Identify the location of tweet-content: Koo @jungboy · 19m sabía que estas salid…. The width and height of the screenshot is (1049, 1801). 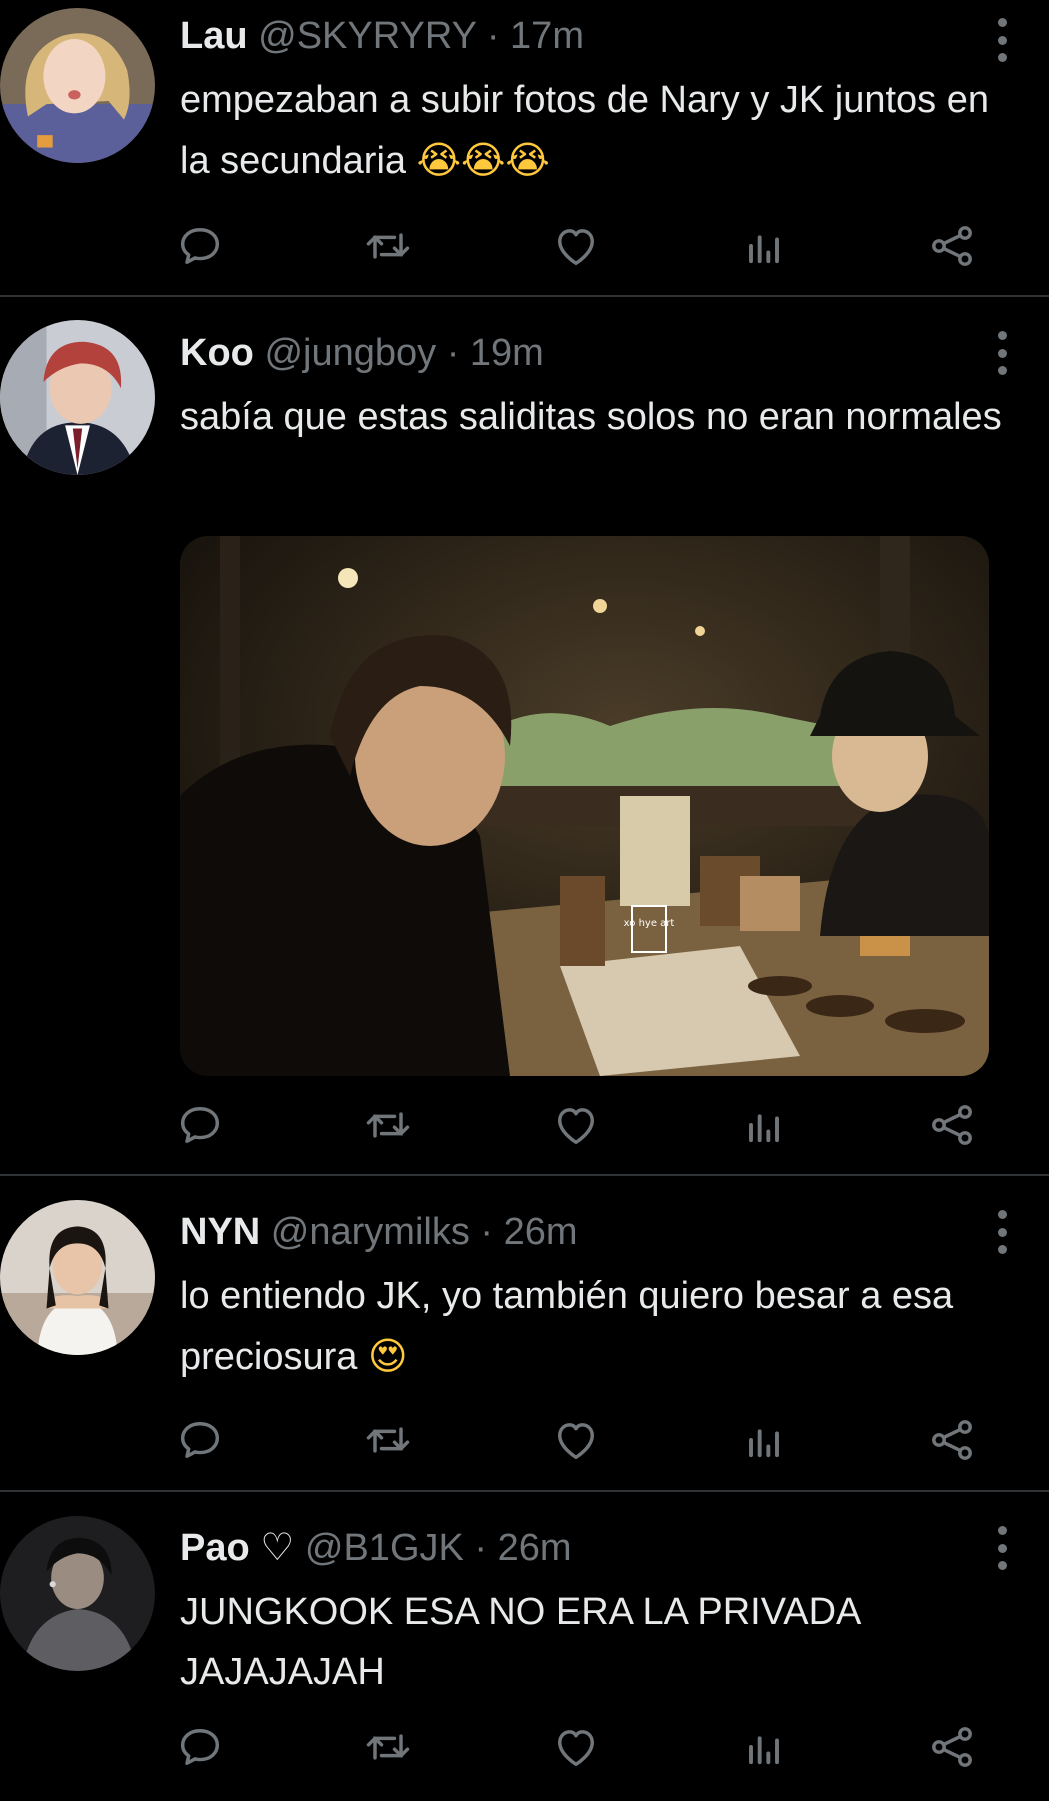
(594, 389).